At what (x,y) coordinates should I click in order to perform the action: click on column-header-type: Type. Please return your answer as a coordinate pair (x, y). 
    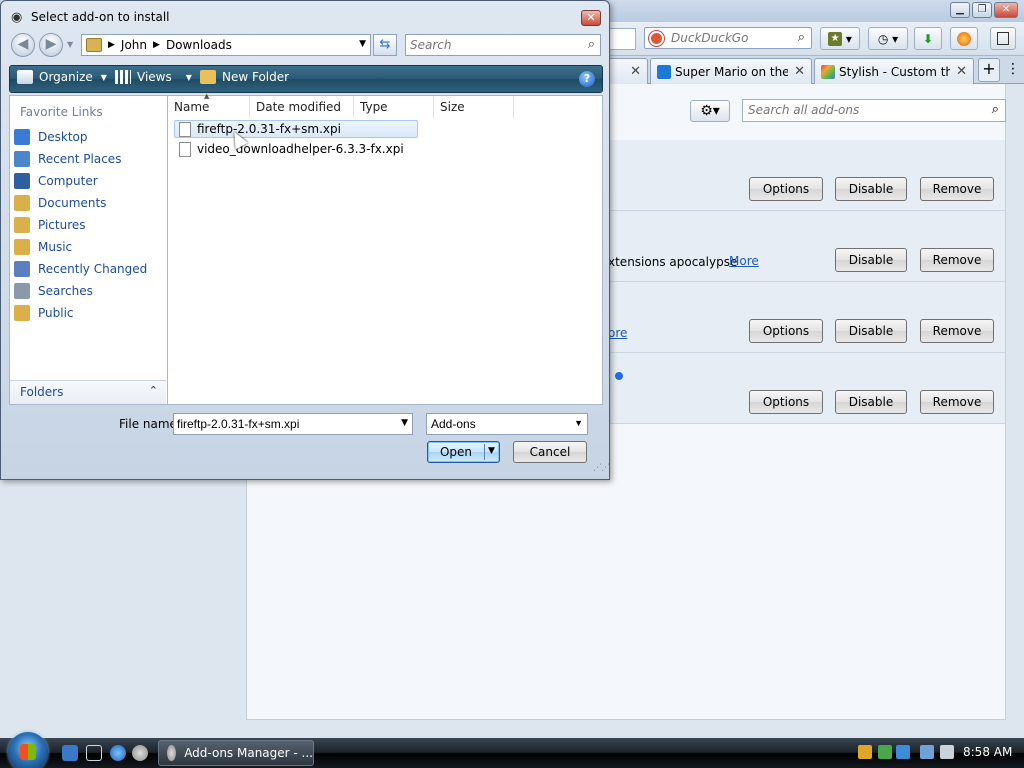
    Looking at the image, I should click on (394, 107).